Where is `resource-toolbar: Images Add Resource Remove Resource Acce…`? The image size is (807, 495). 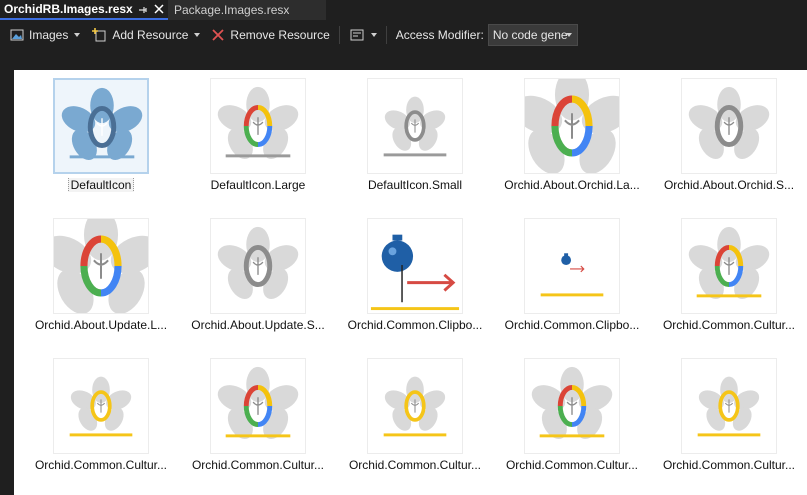
resource-toolbar: Images Add Resource Remove Resource Acce… is located at coordinates (403, 35).